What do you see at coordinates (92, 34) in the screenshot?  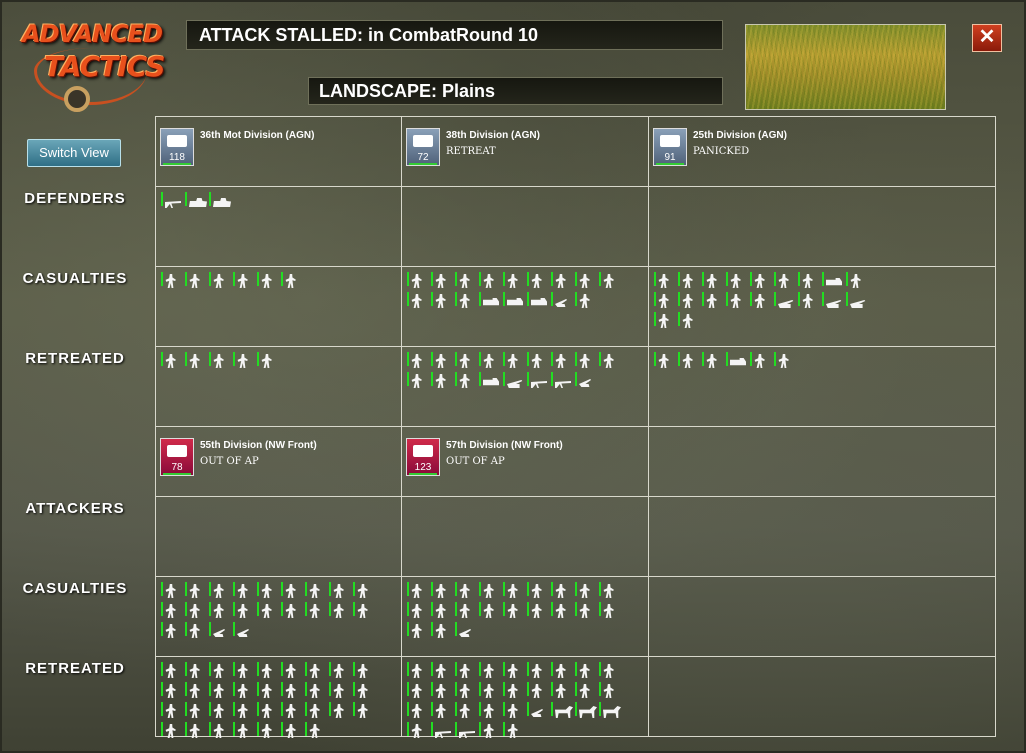 I see `logo-text-advanced: ADVANCED` at bounding box center [92, 34].